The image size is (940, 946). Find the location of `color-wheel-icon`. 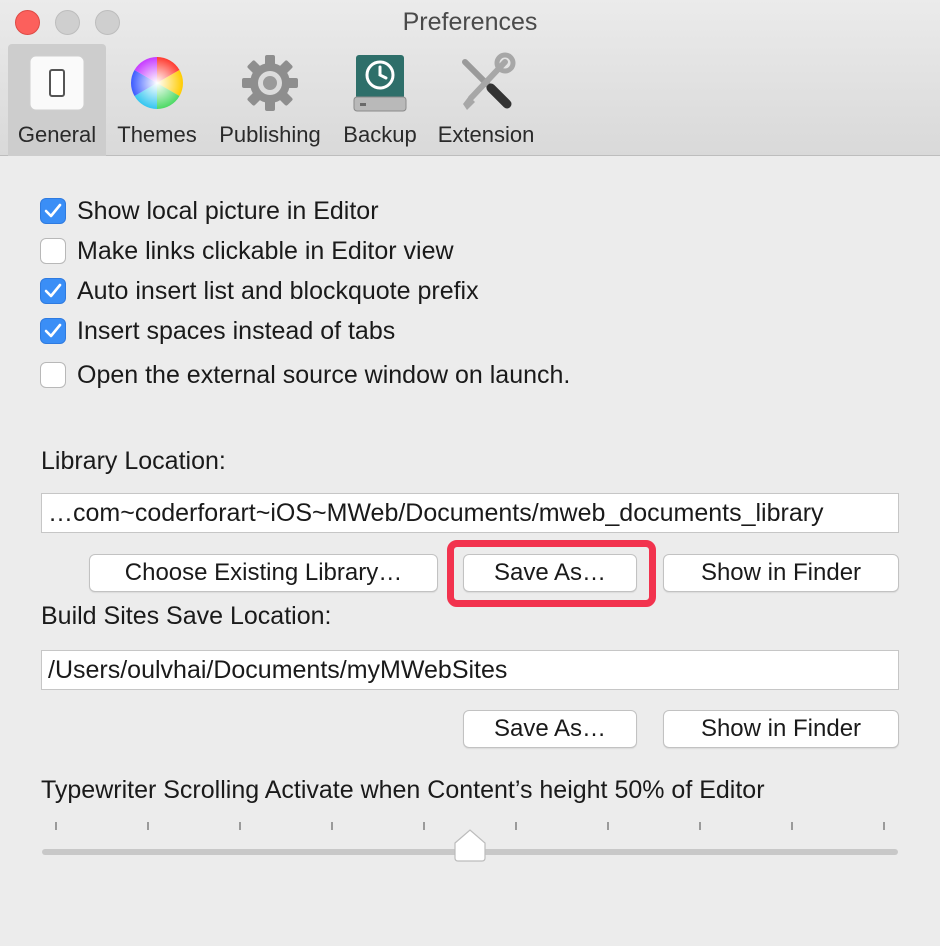

color-wheel-icon is located at coordinates (157, 83).